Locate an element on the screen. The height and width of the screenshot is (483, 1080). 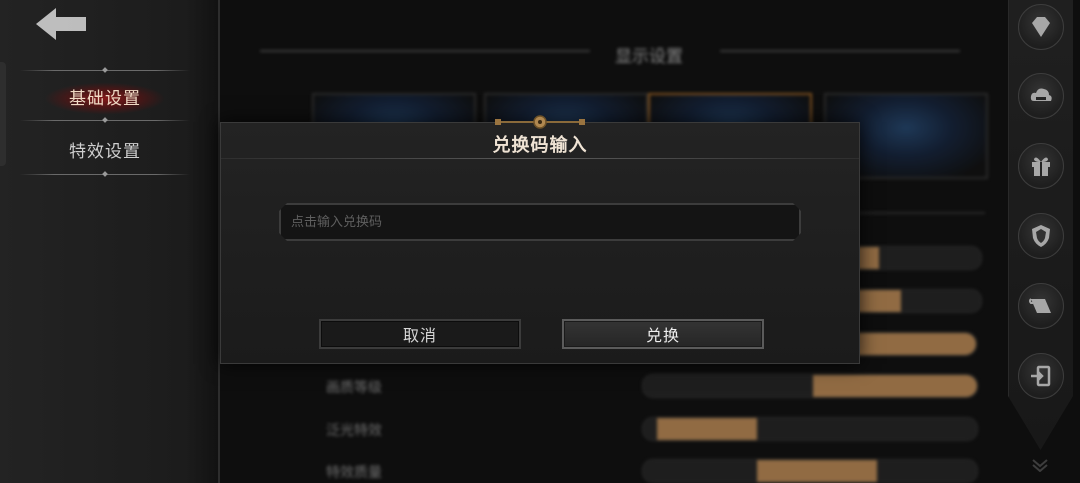
sidebar-edge is located at coordinates (3, 114).